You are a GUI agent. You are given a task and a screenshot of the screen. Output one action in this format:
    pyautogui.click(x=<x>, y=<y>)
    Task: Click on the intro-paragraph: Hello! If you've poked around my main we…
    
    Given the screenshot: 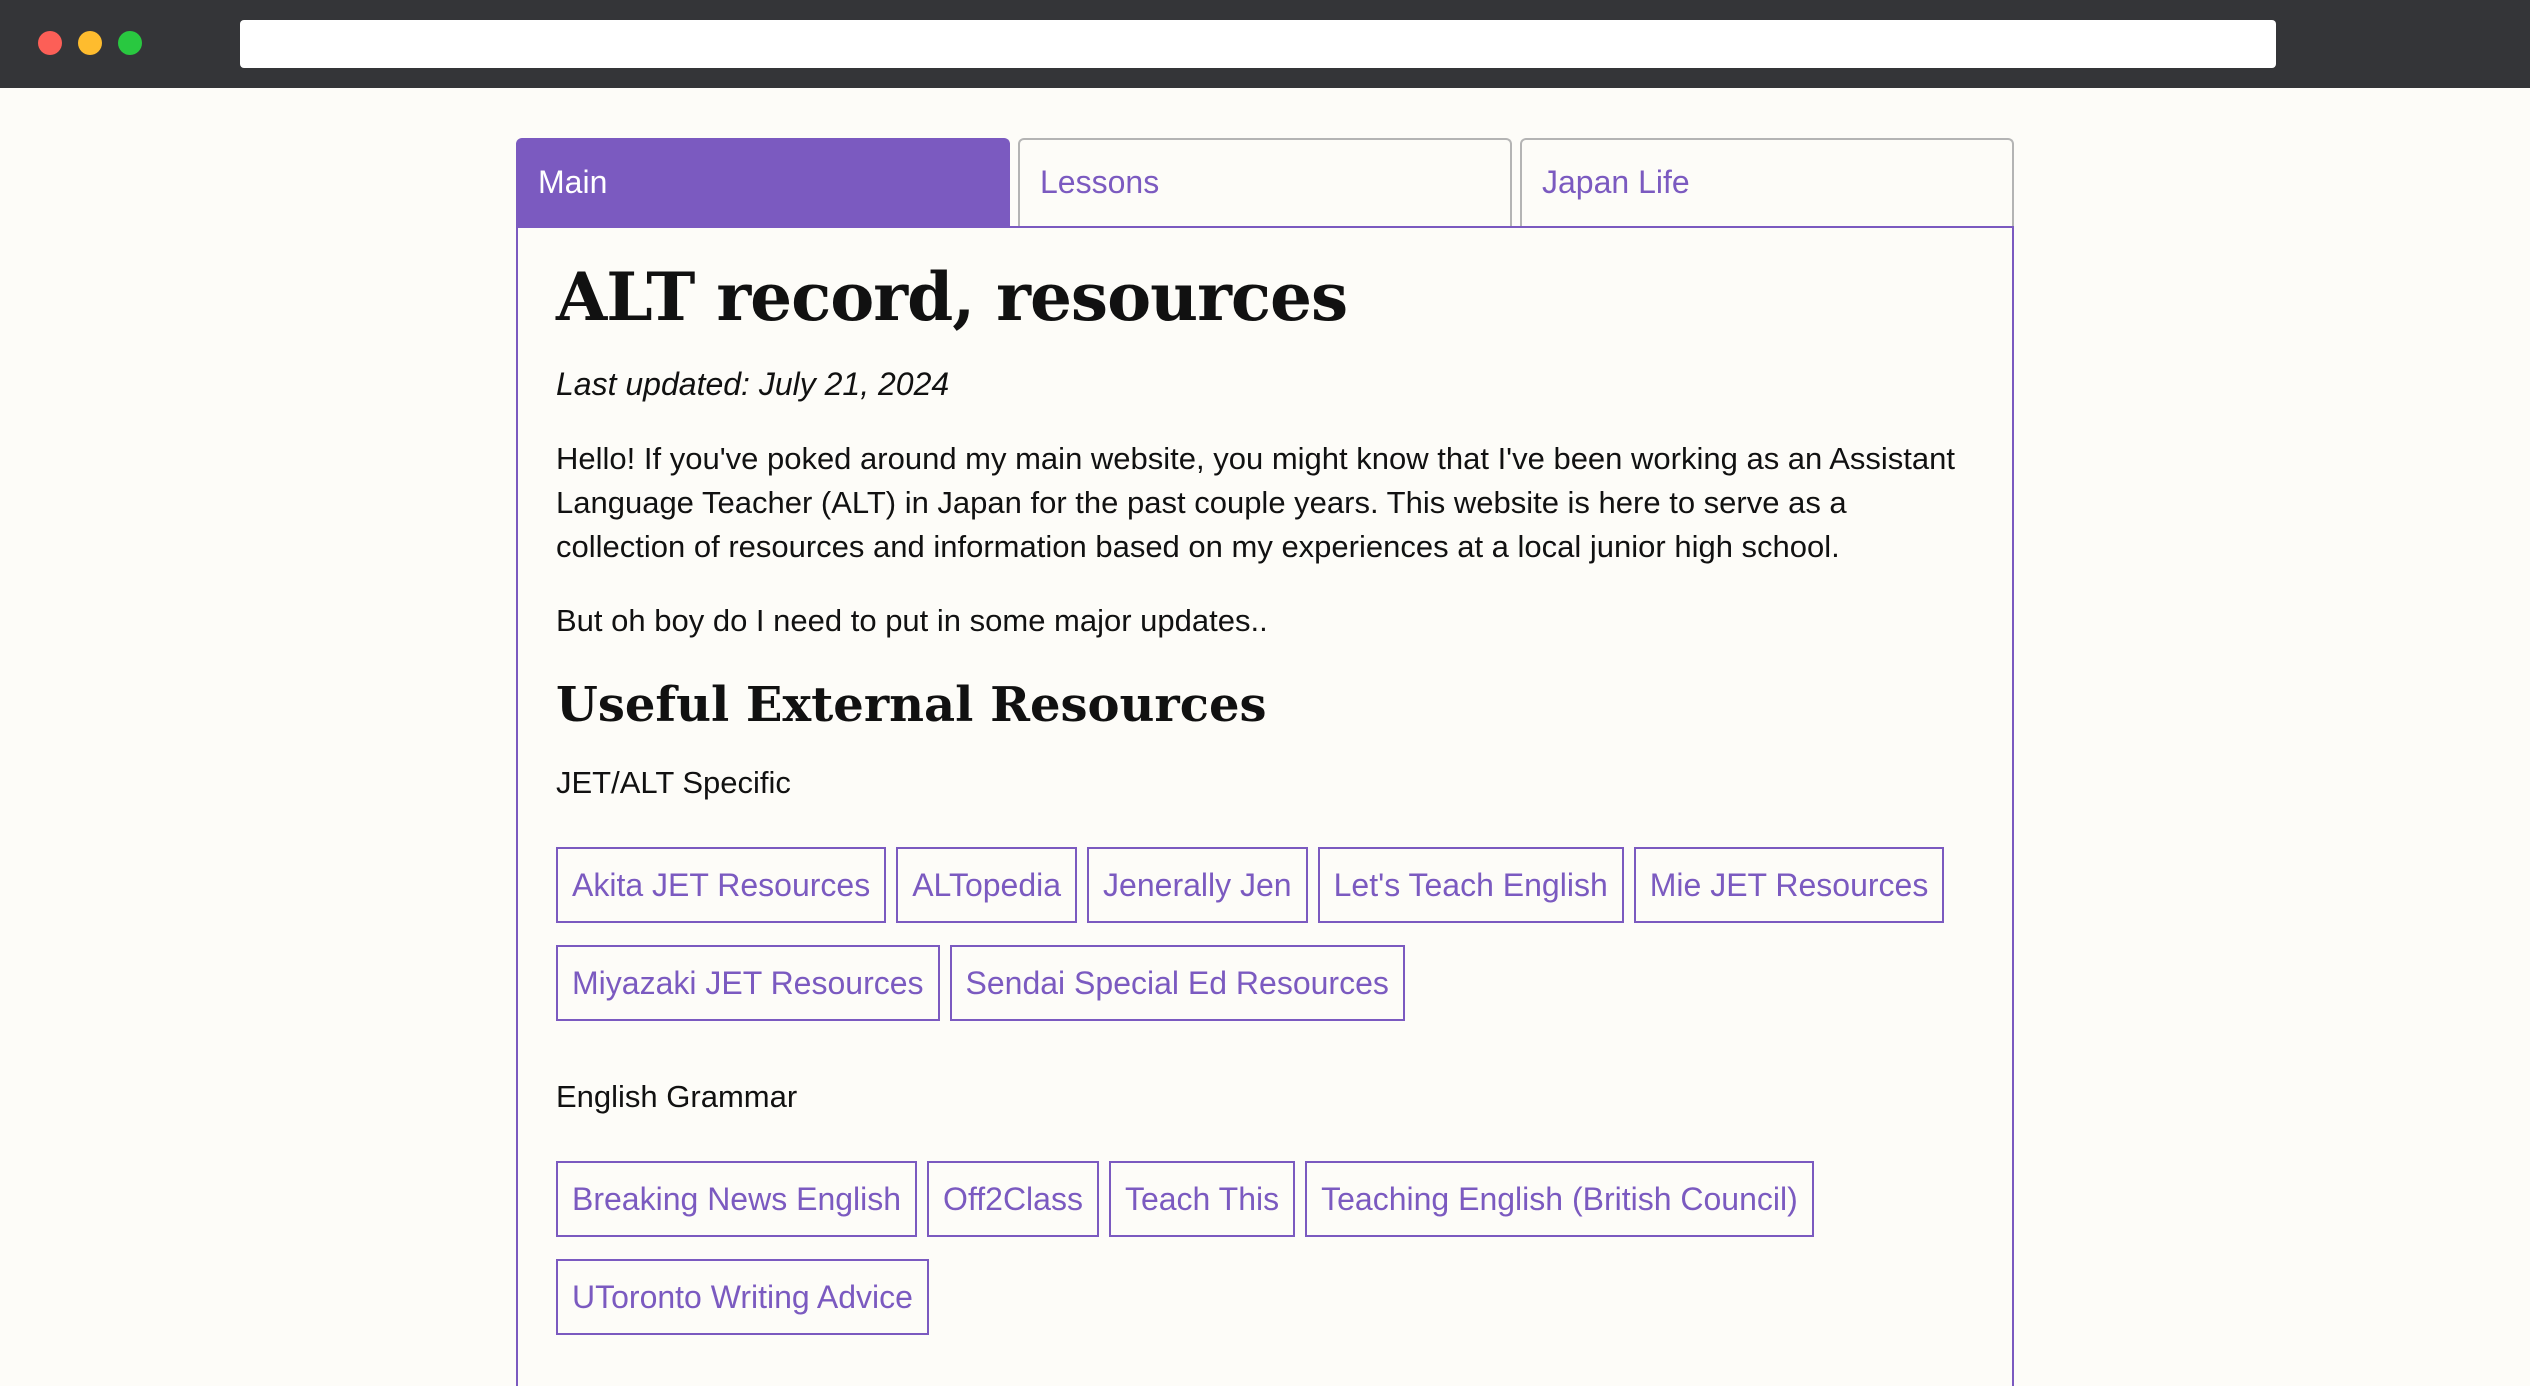 What is the action you would take?
    pyautogui.click(x=1255, y=502)
    